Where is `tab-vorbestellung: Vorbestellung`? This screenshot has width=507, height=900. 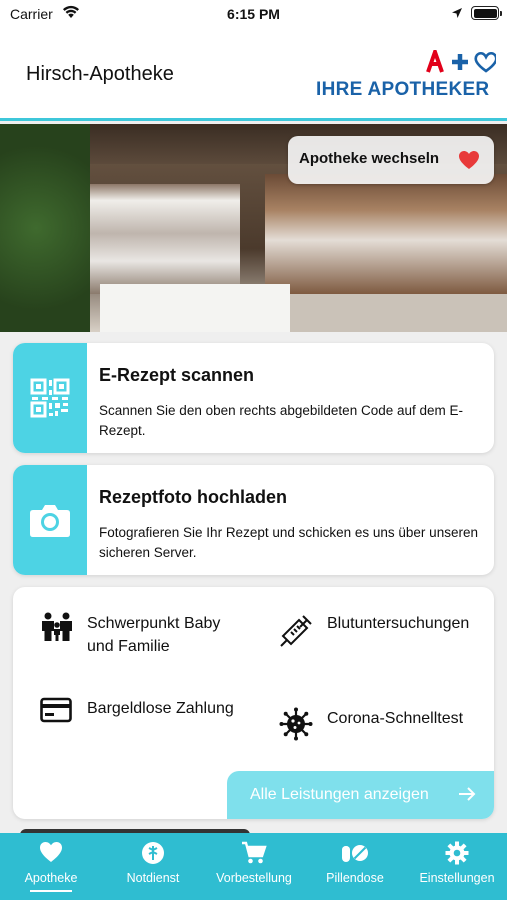 tab-vorbestellung: Vorbestellung is located at coordinates (254, 866).